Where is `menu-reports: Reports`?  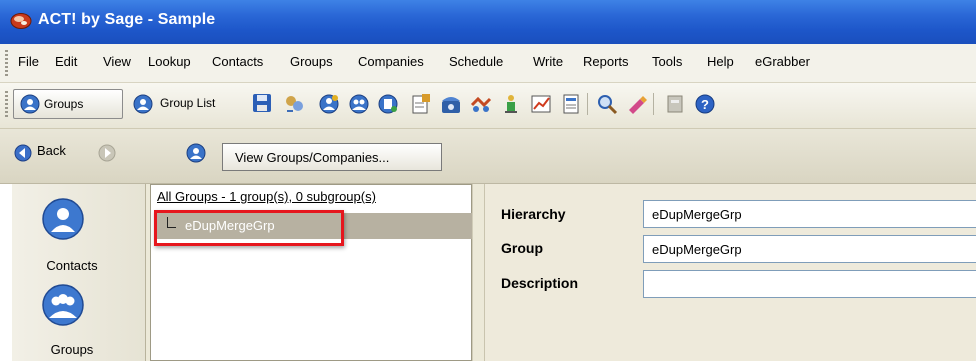
menu-reports: Reports is located at coordinates (606, 61).